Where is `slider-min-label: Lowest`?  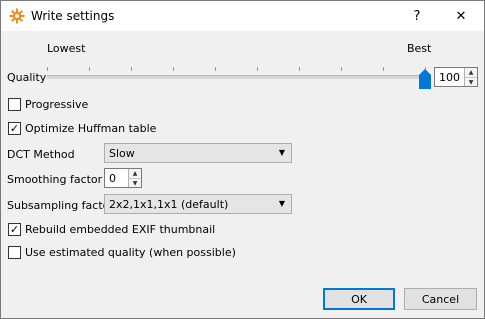 slider-min-label: Lowest is located at coordinates (66, 48).